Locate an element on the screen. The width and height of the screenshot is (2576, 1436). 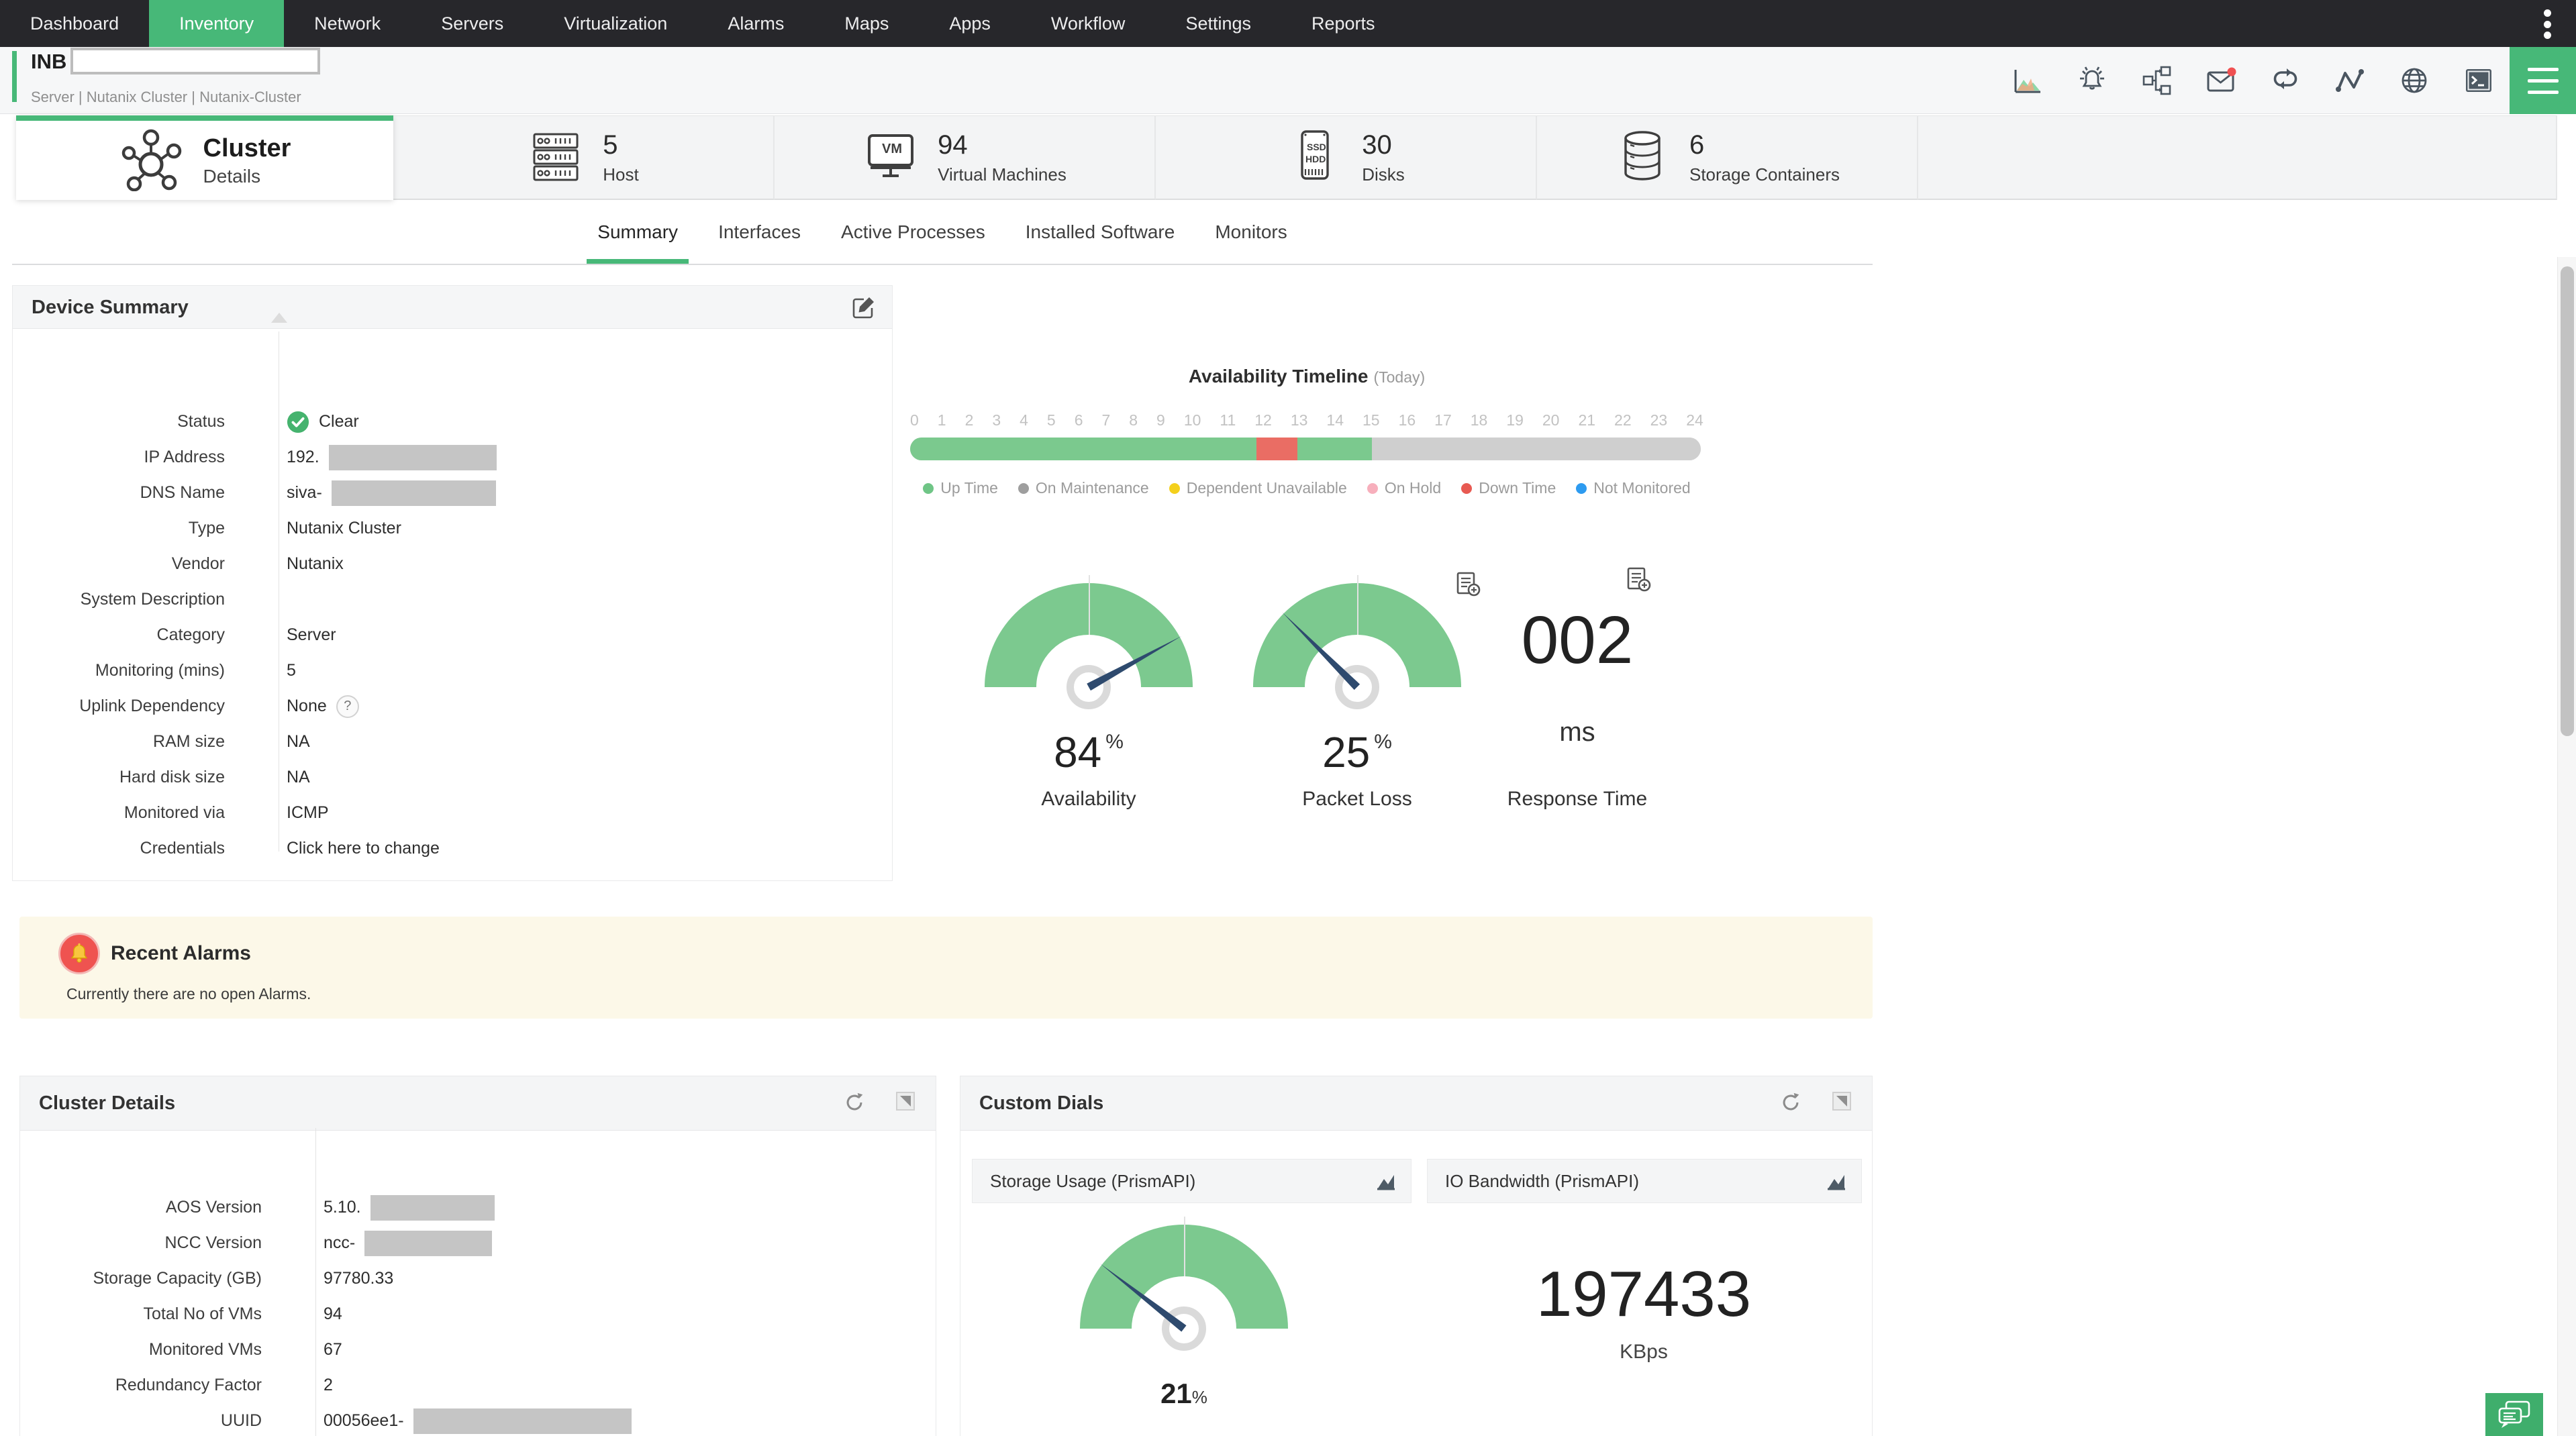
legend-item-dependent-unavailable: Dependent Unavailable is located at coordinates (1258, 488).